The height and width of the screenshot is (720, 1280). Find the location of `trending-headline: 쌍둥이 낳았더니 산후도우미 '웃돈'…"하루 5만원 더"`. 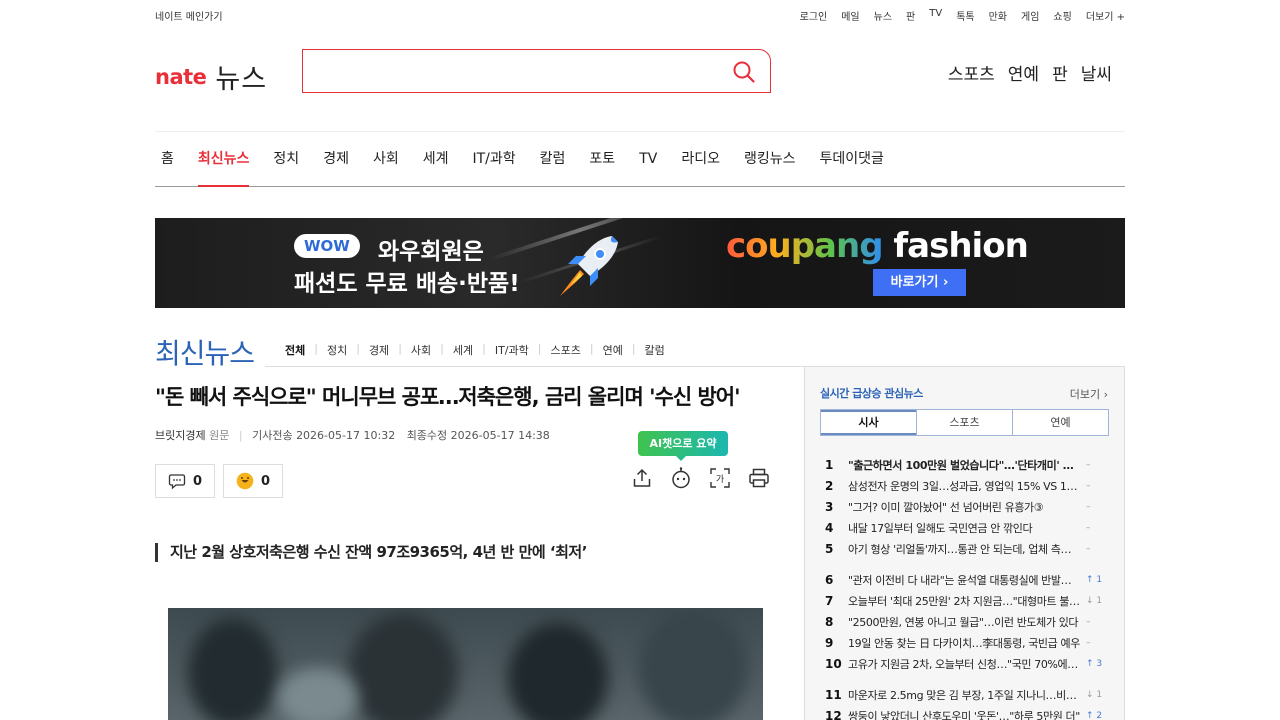

trending-headline: 쌍둥이 낳았더니 산후도우미 '웃돈'…"하루 5만원 더" is located at coordinates (964, 714).